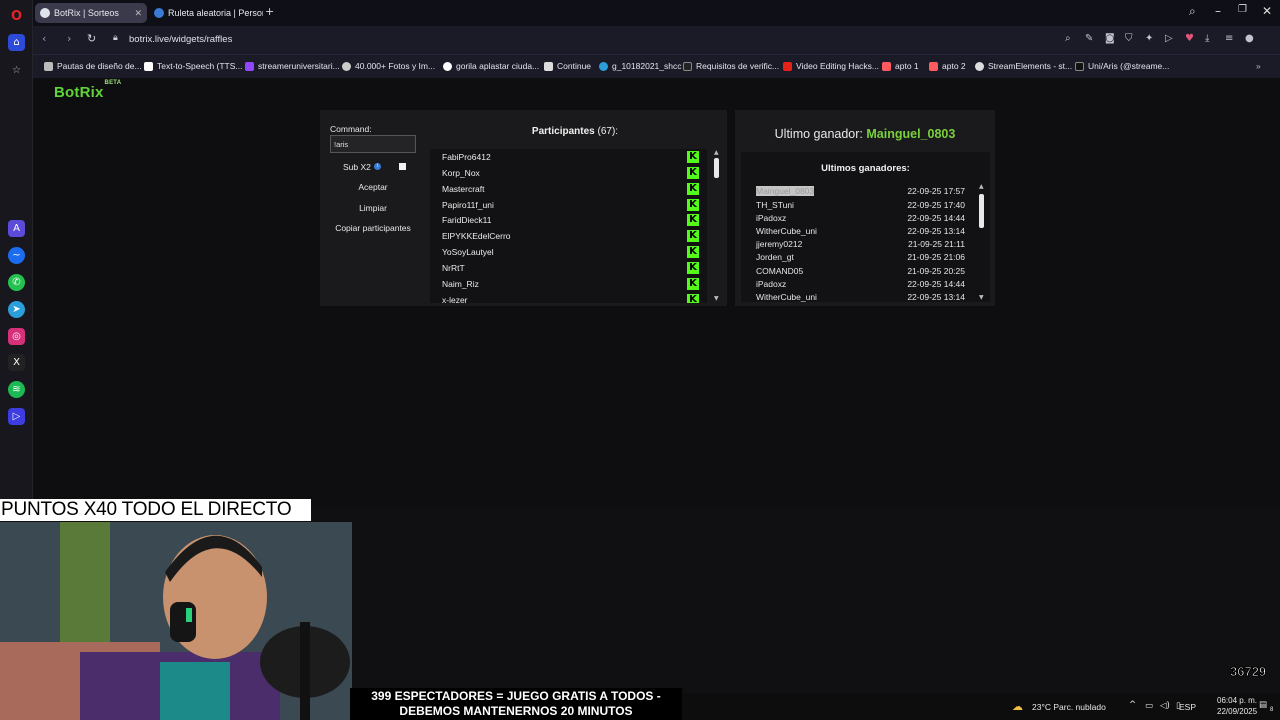 Image resolution: width=1280 pixels, height=720 pixels. What do you see at coordinates (863, 206) in the screenshot?
I see `winner-row: TH_STuni 22-09-25 17:40` at bounding box center [863, 206].